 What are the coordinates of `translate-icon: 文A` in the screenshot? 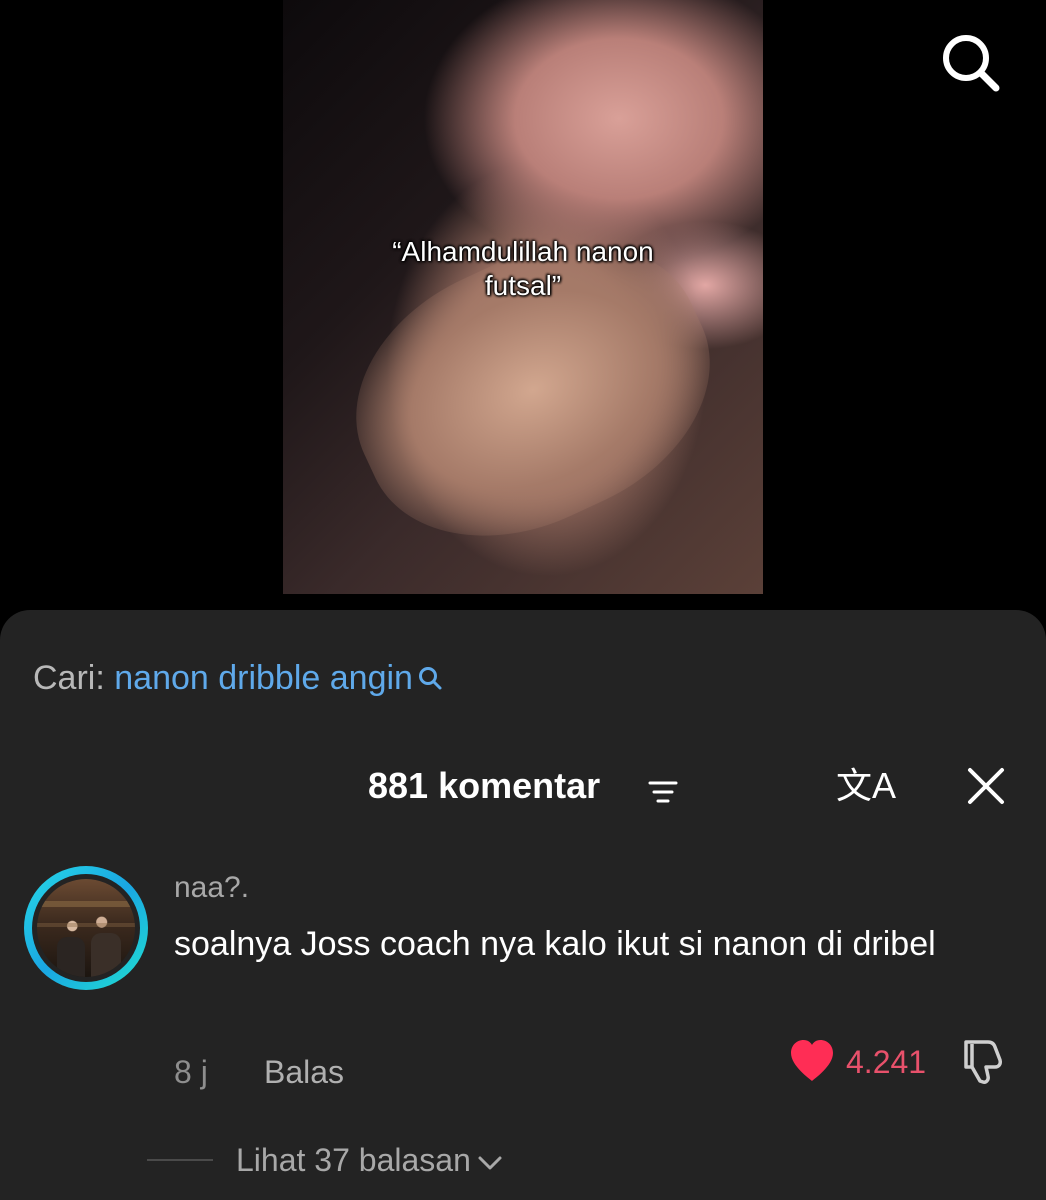 It's located at (866, 786).